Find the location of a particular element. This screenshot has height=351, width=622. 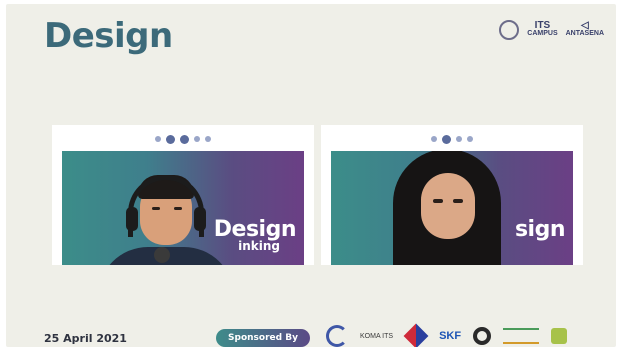

antasena-arrow-icon: ◁ is located at coordinates (584, 25).